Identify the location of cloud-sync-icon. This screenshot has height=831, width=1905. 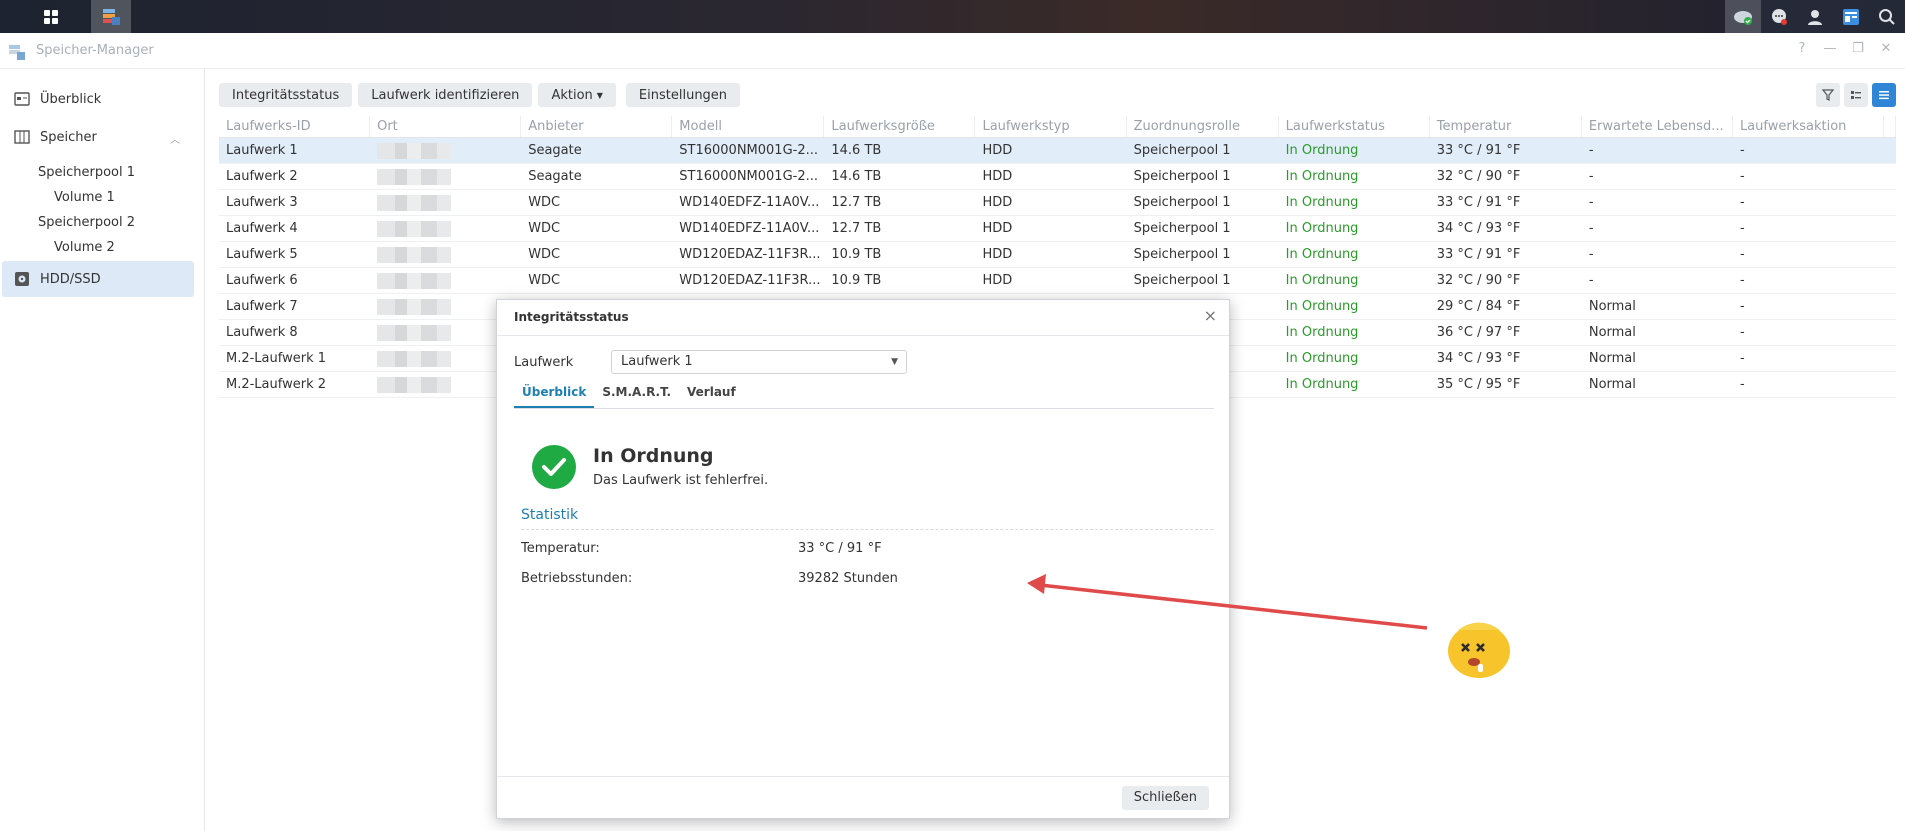
(1743, 16).